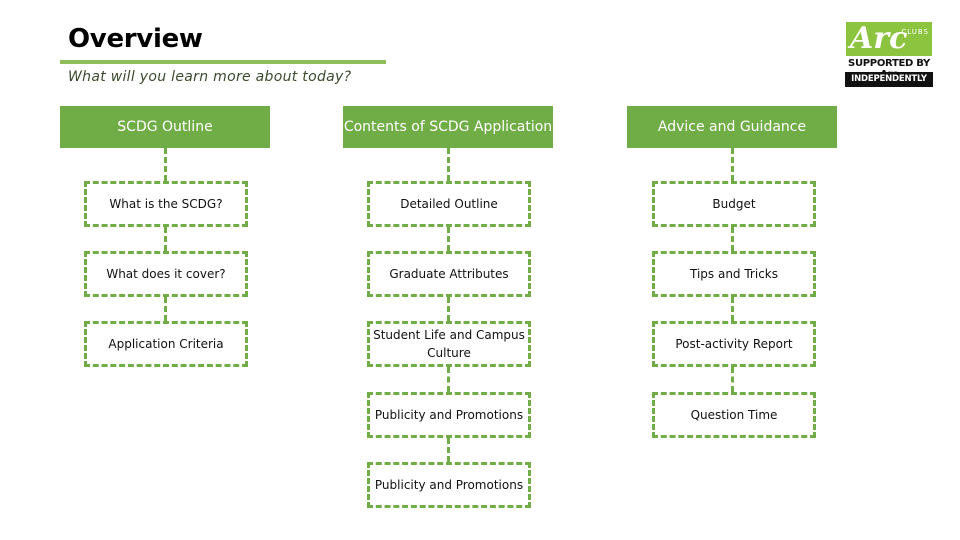  Describe the element at coordinates (734, 344) in the screenshot. I see `advice-item: Post-activity Report` at that location.